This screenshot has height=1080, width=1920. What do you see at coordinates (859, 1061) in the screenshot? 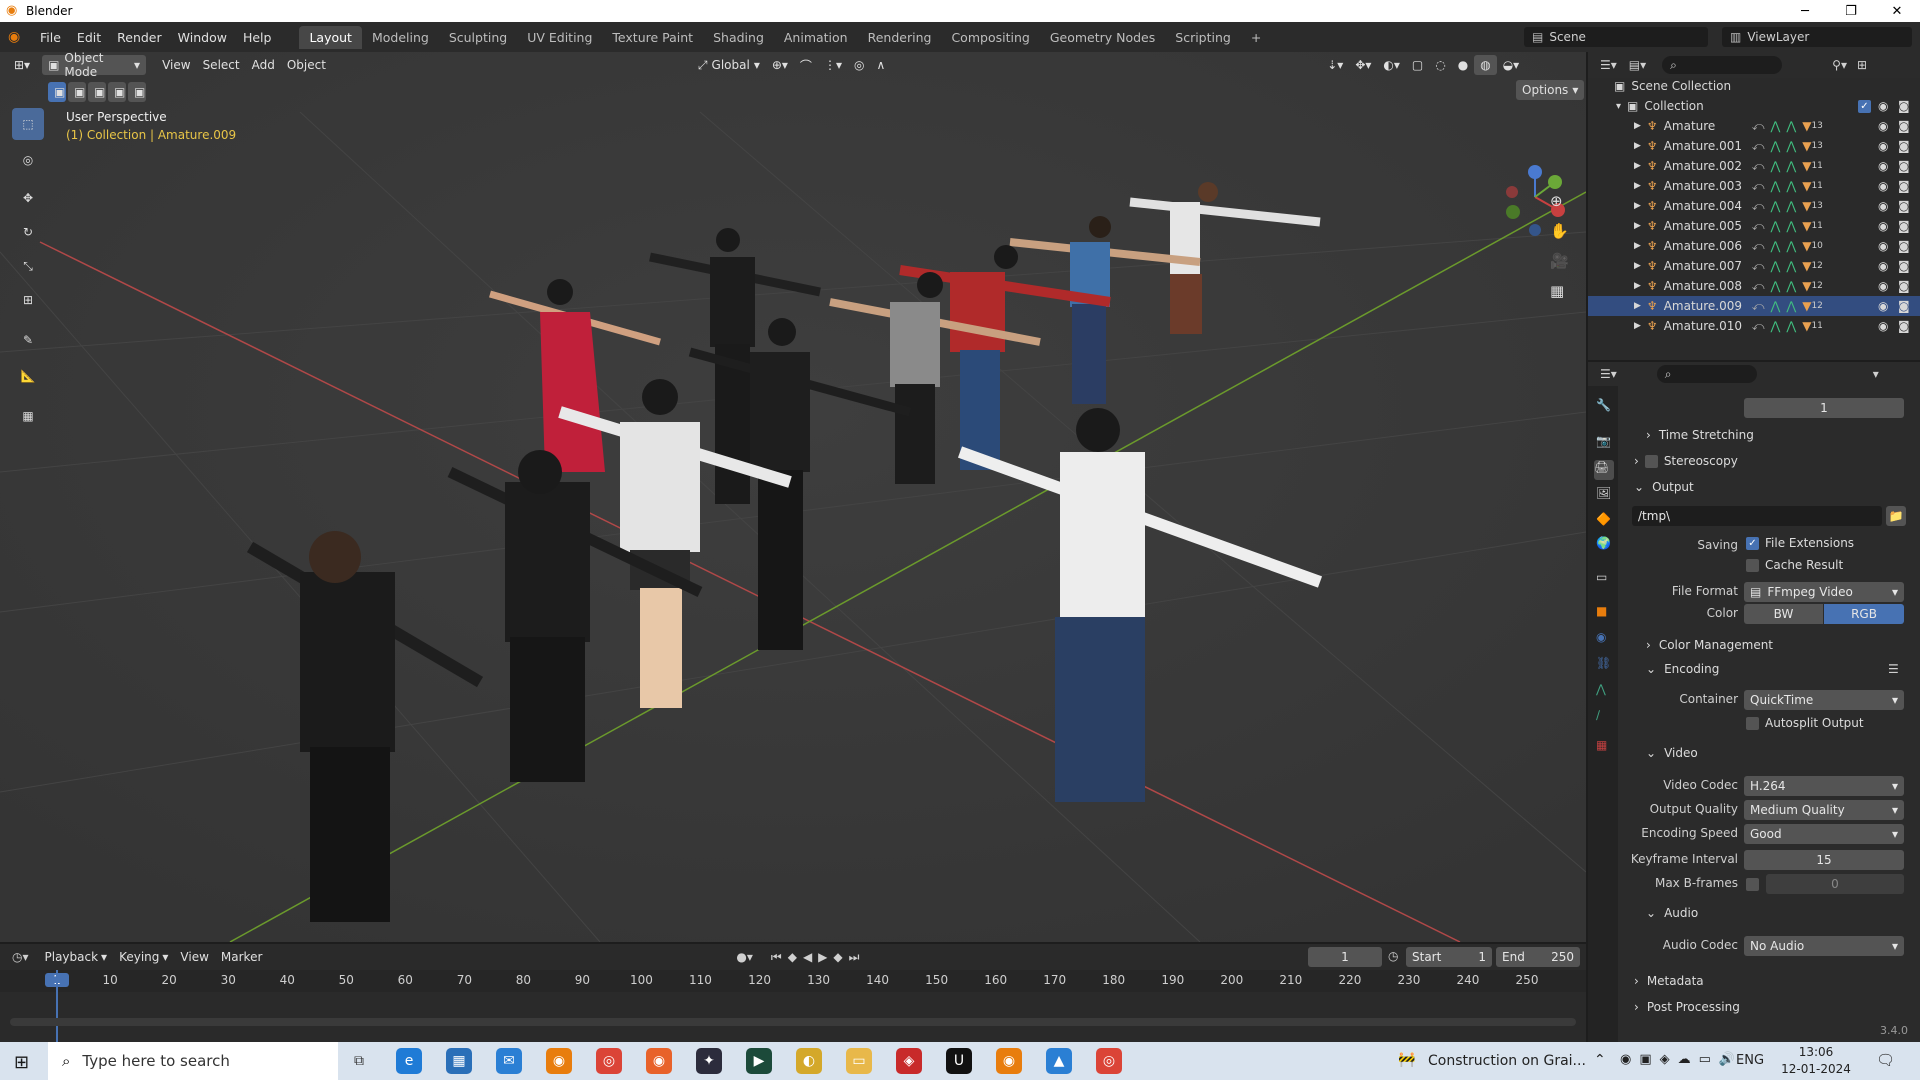
I see `file-explorer-icon: ▭` at bounding box center [859, 1061].